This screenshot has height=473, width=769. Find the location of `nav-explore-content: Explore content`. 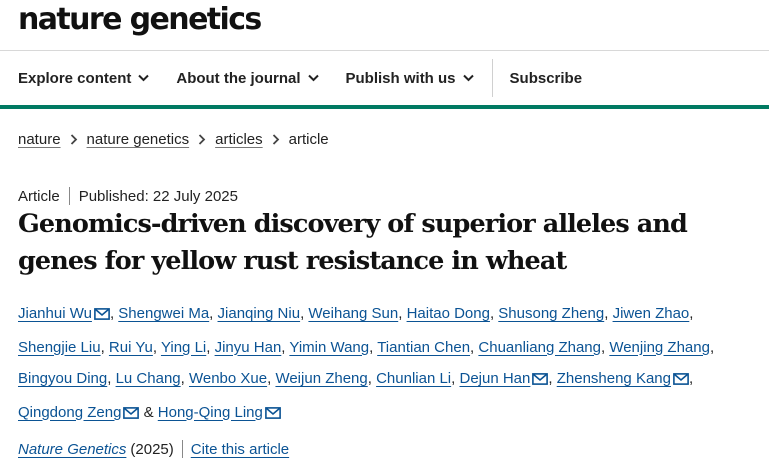

nav-explore-content: Explore content is located at coordinates (75, 78).